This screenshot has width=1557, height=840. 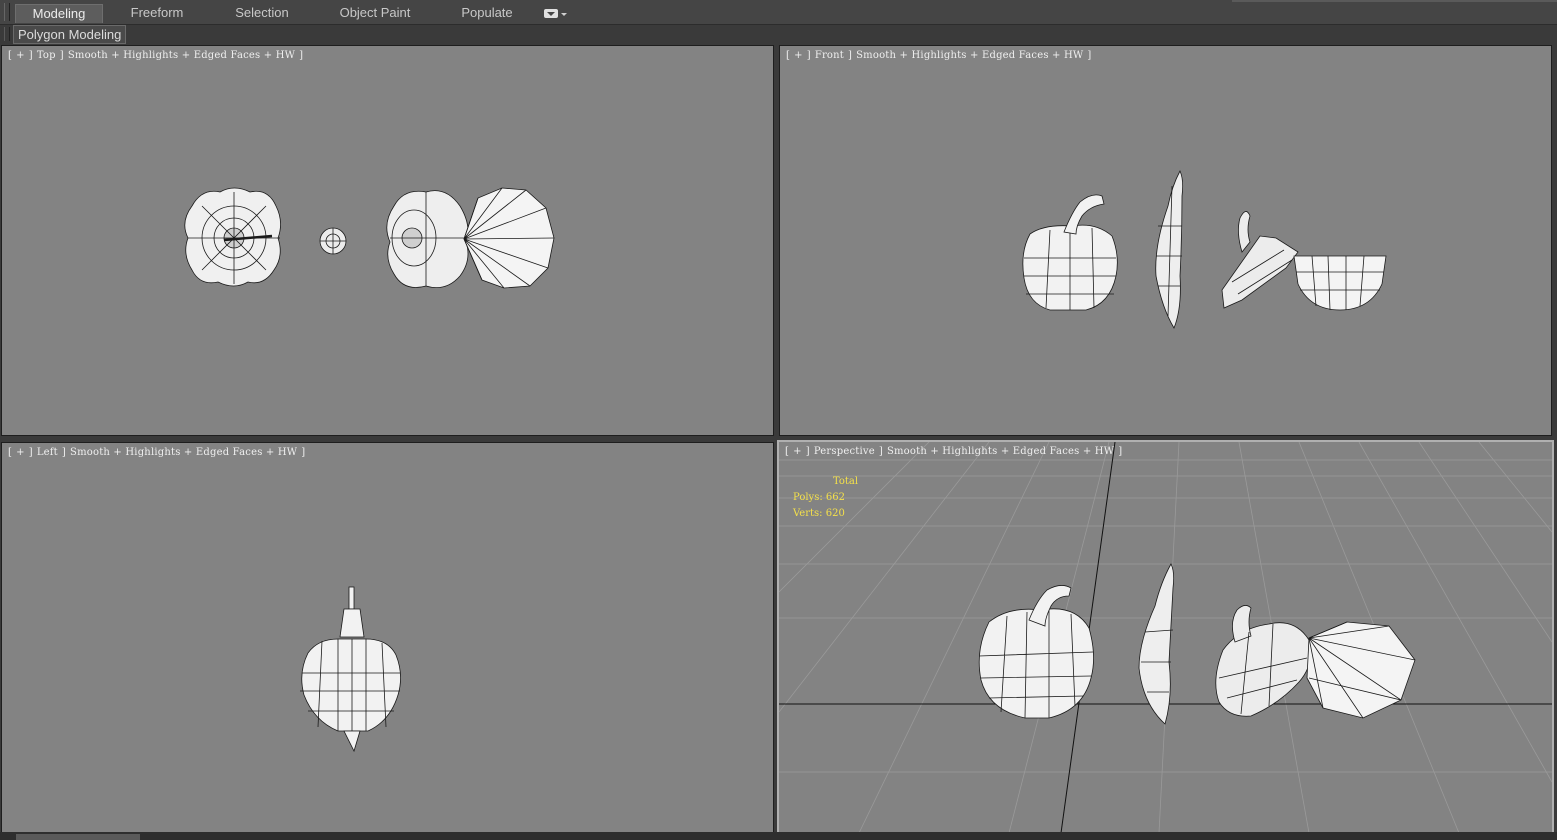 What do you see at coordinates (1263, 661) in the screenshot?
I see `stem-cap-mesh-perspective` at bounding box center [1263, 661].